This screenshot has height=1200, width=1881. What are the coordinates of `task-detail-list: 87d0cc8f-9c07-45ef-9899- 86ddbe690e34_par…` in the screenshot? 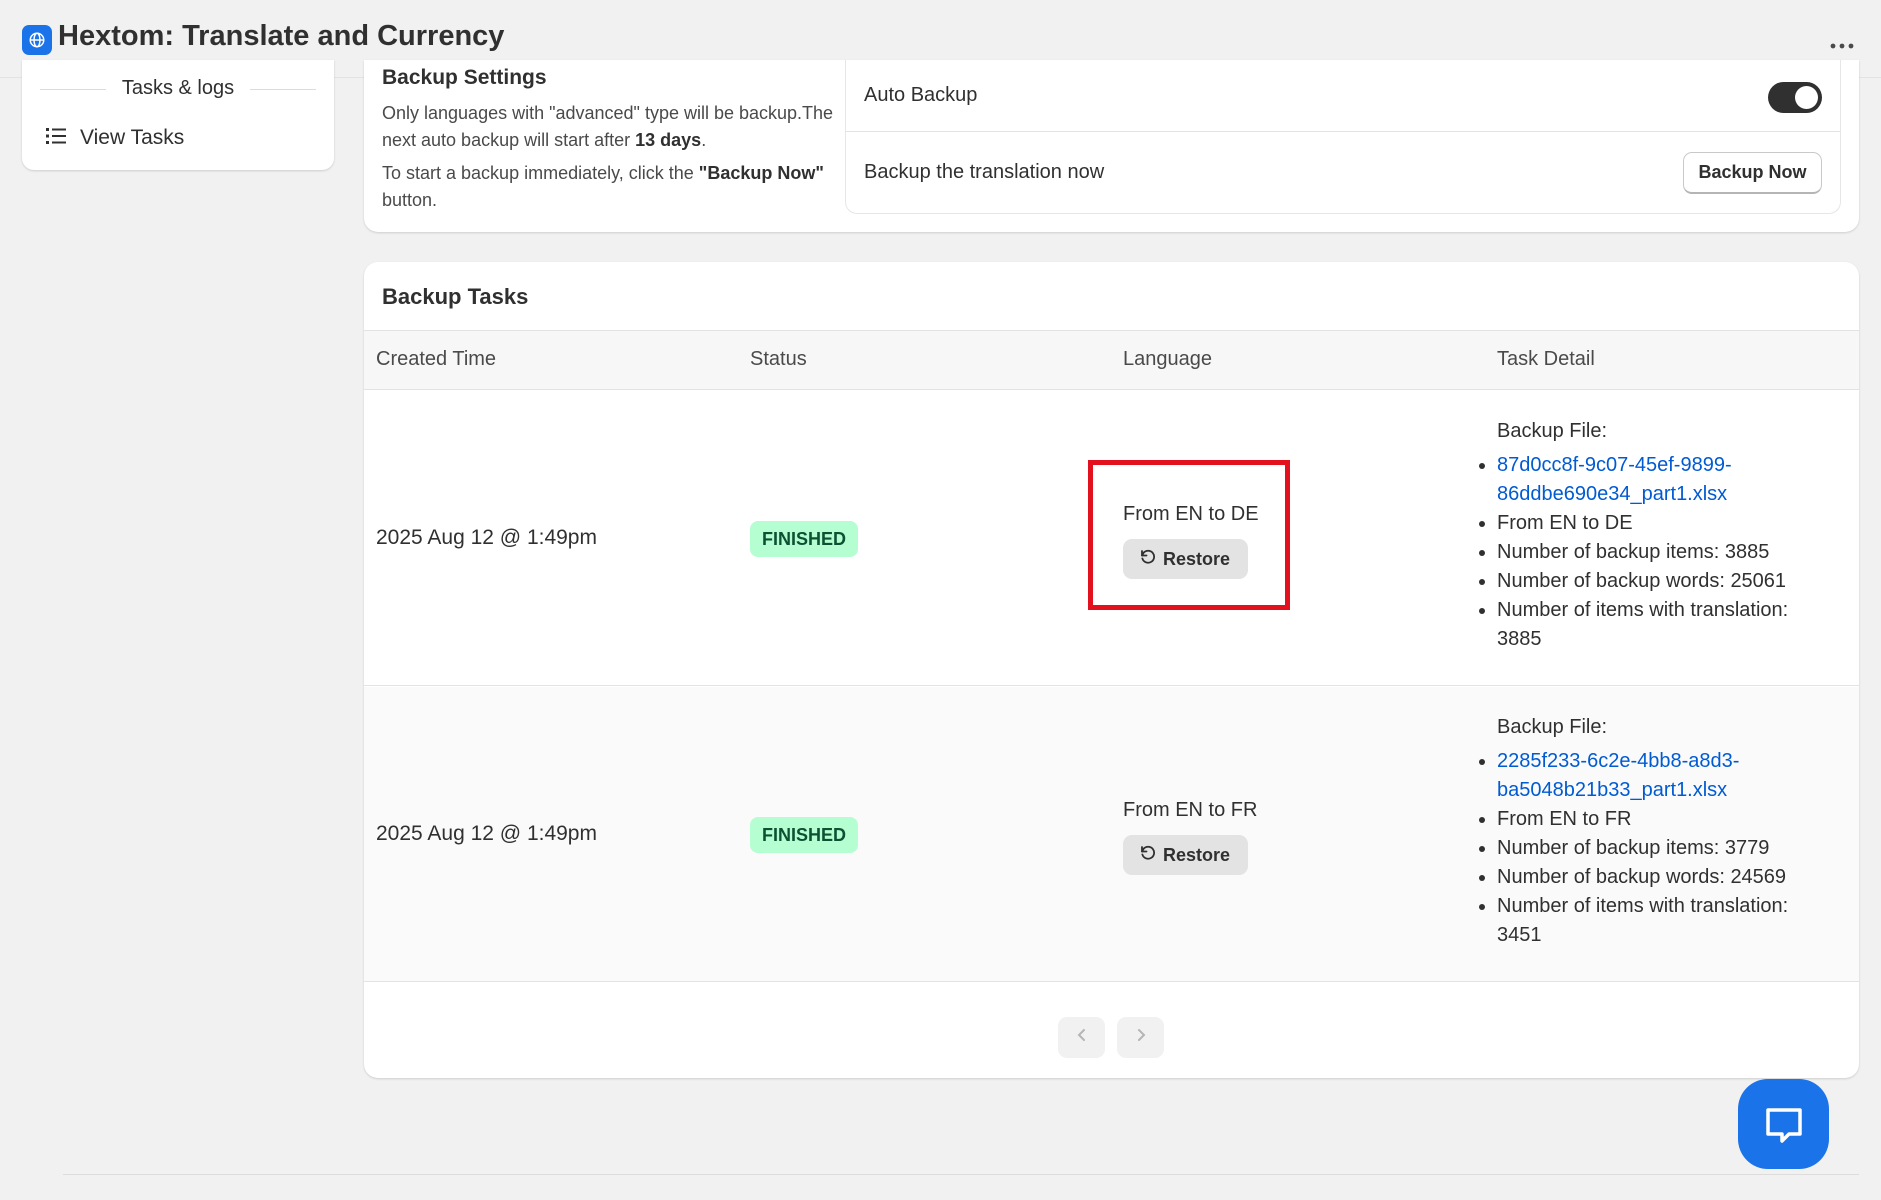 It's located at (1658, 552).